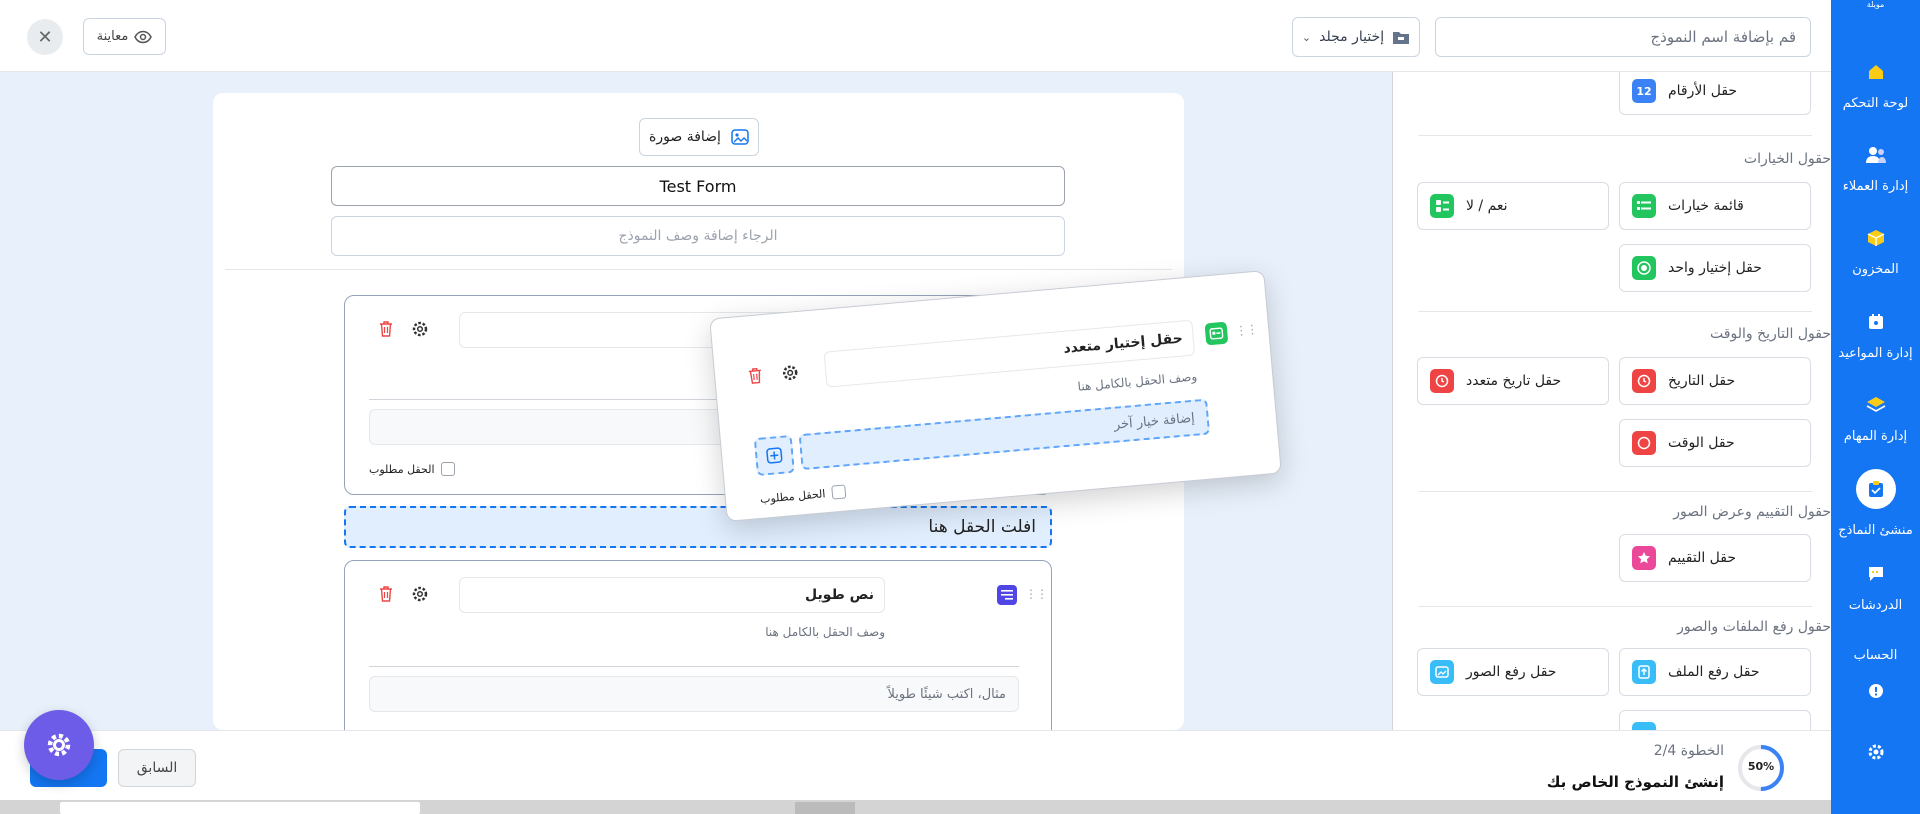 The height and width of the screenshot is (814, 1920). I want to click on choice-list-button: قائمة خيارات, so click(1715, 206).